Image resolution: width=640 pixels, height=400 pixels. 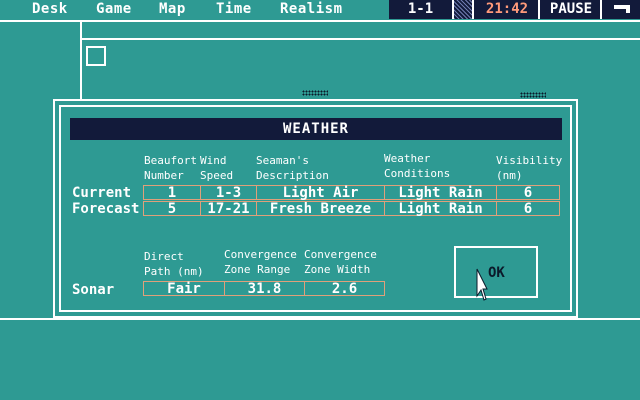 I want to click on window-icon, so click(x=620, y=9).